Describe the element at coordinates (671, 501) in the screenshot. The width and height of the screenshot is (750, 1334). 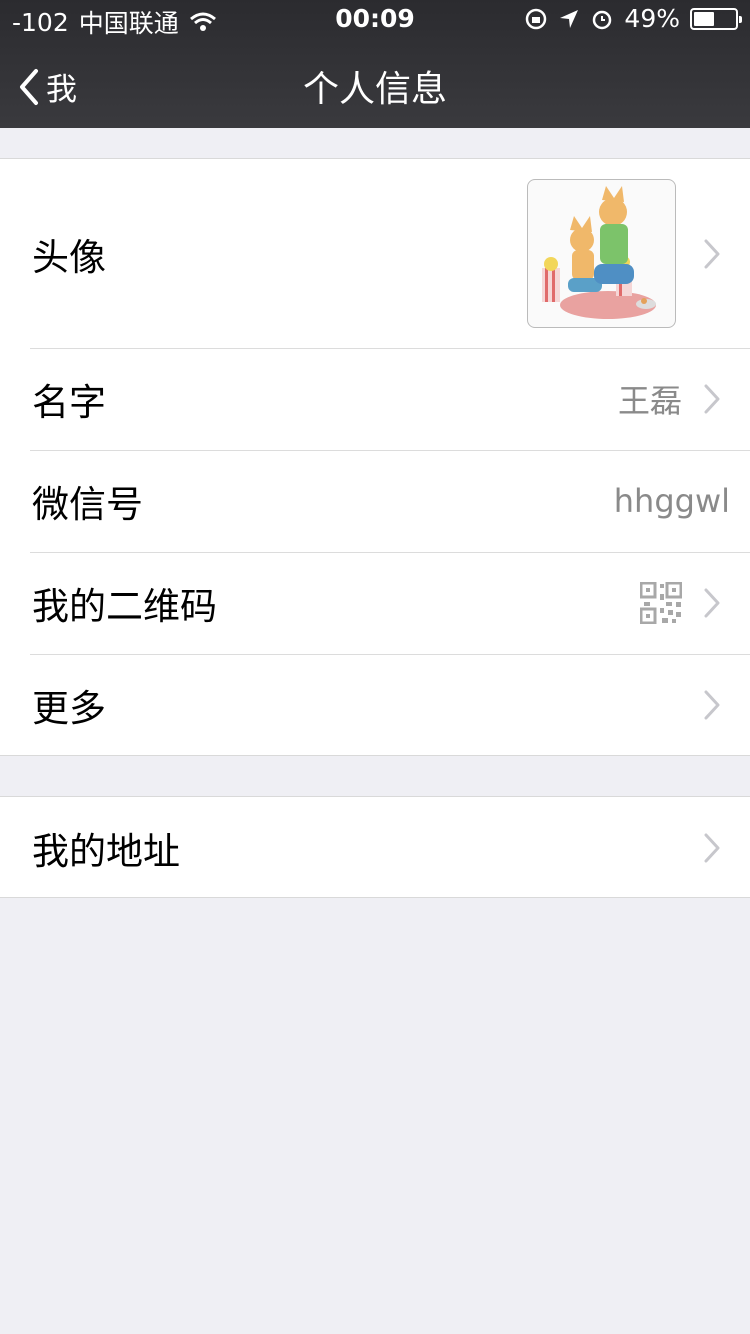
I see `wechat-id-value: hhggwl` at that location.